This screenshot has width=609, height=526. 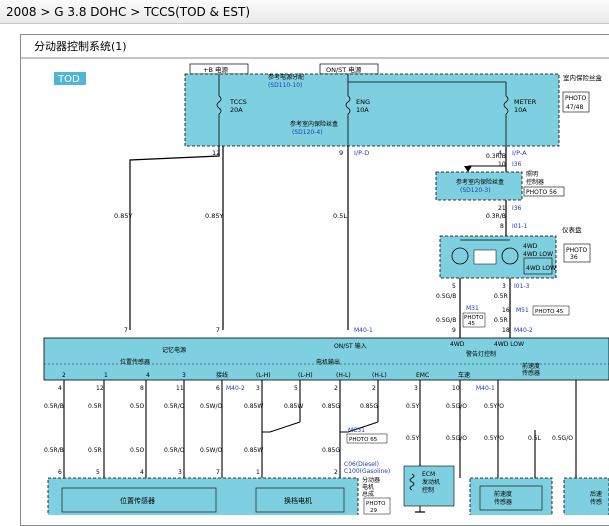 What do you see at coordinates (485, 388) in the screenshot?
I see `row1-m40-1: M40-1` at bounding box center [485, 388].